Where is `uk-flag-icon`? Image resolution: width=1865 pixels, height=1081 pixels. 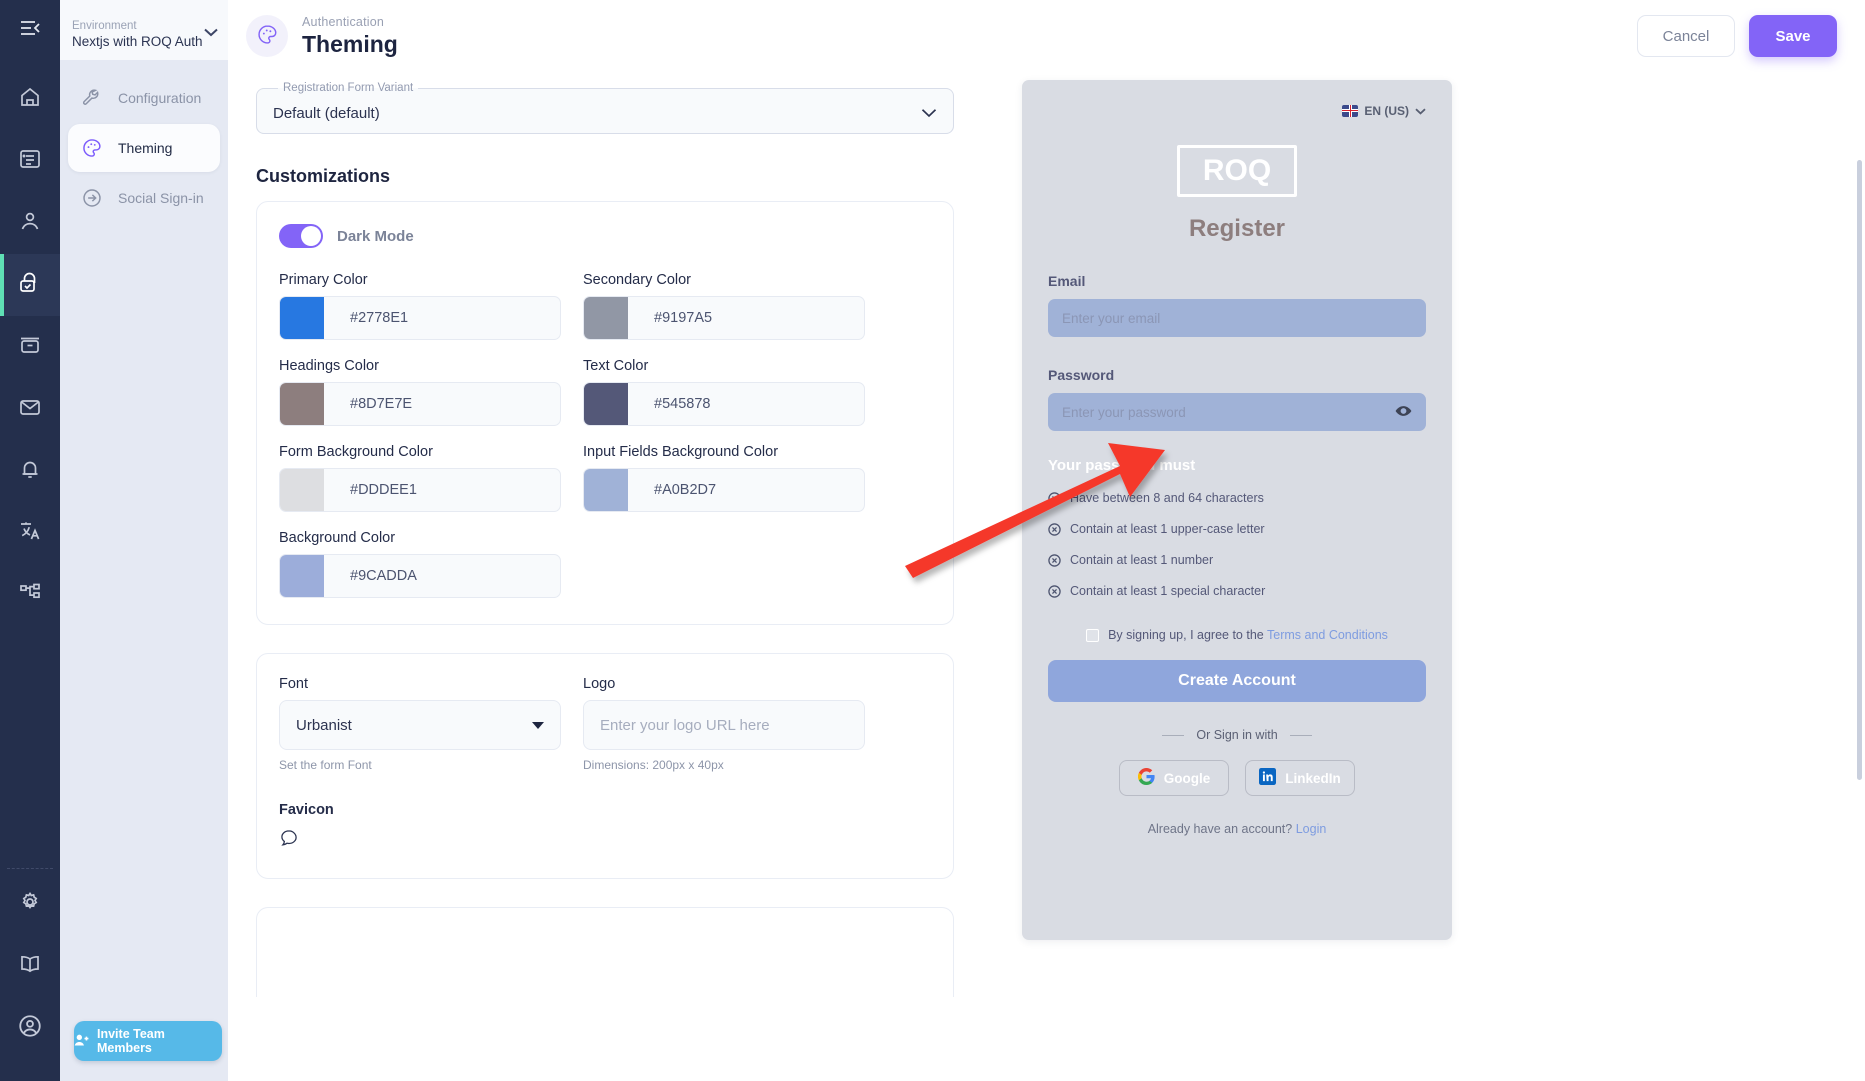
uk-flag-icon is located at coordinates (1350, 110).